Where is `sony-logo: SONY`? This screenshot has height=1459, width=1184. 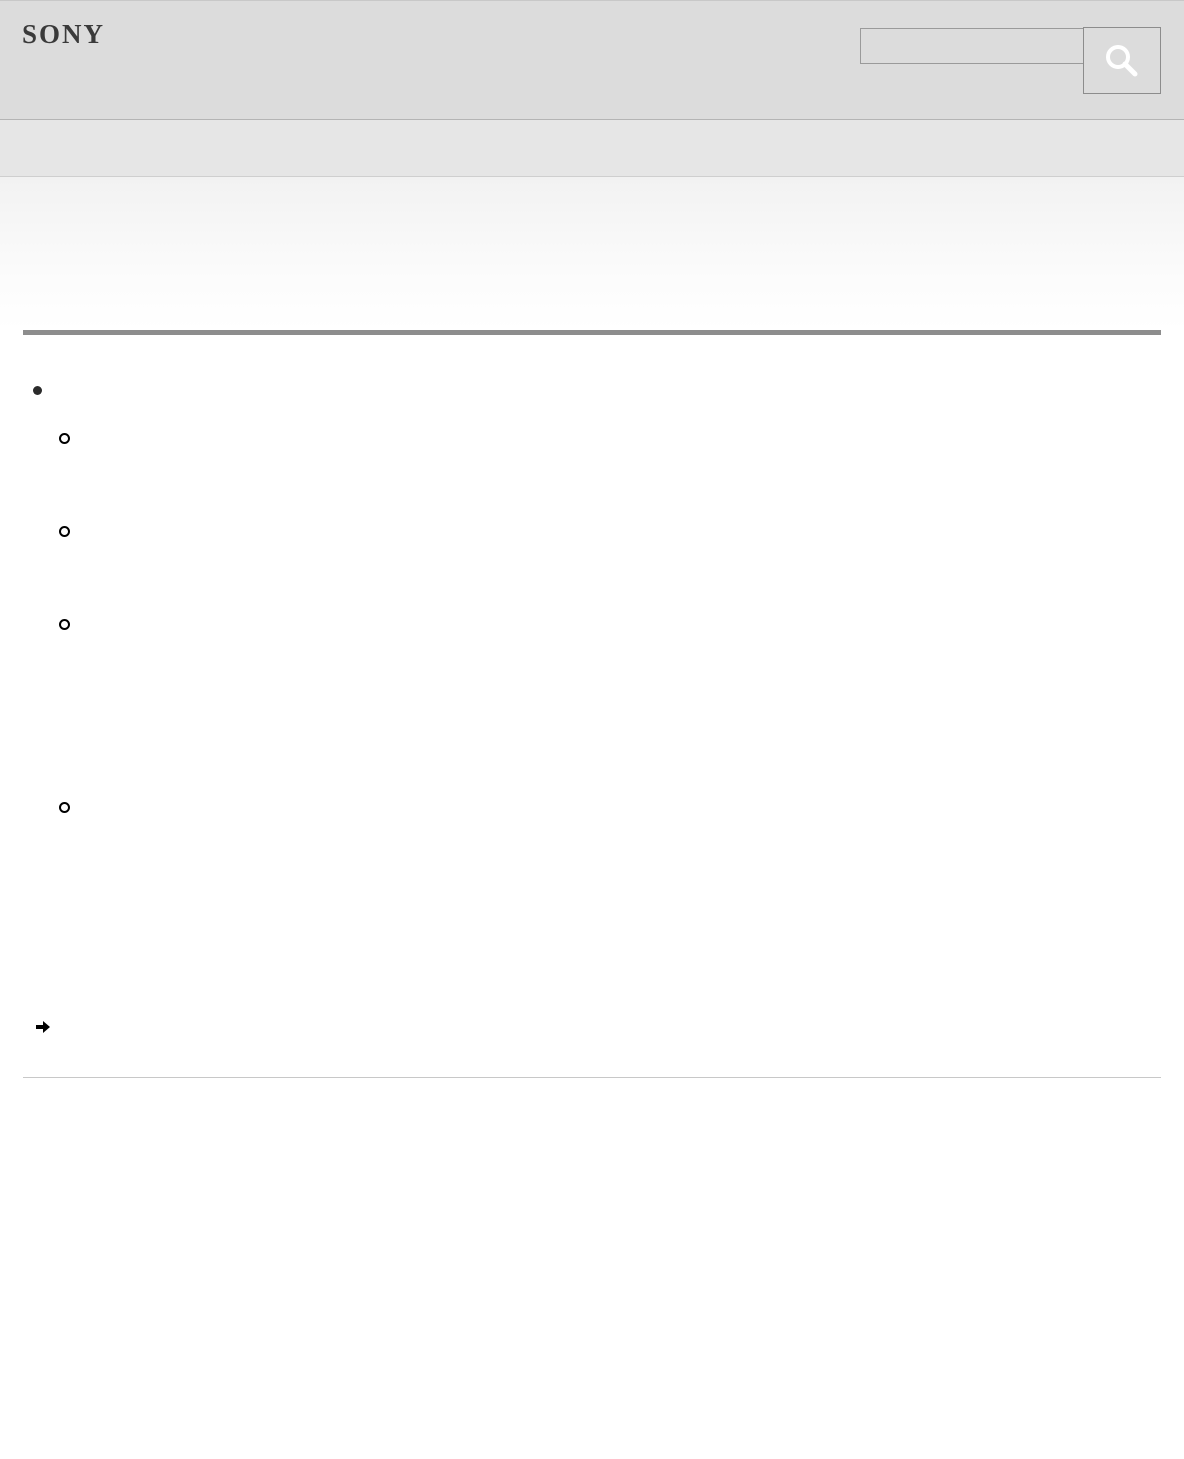
sony-logo: SONY is located at coordinates (63, 34).